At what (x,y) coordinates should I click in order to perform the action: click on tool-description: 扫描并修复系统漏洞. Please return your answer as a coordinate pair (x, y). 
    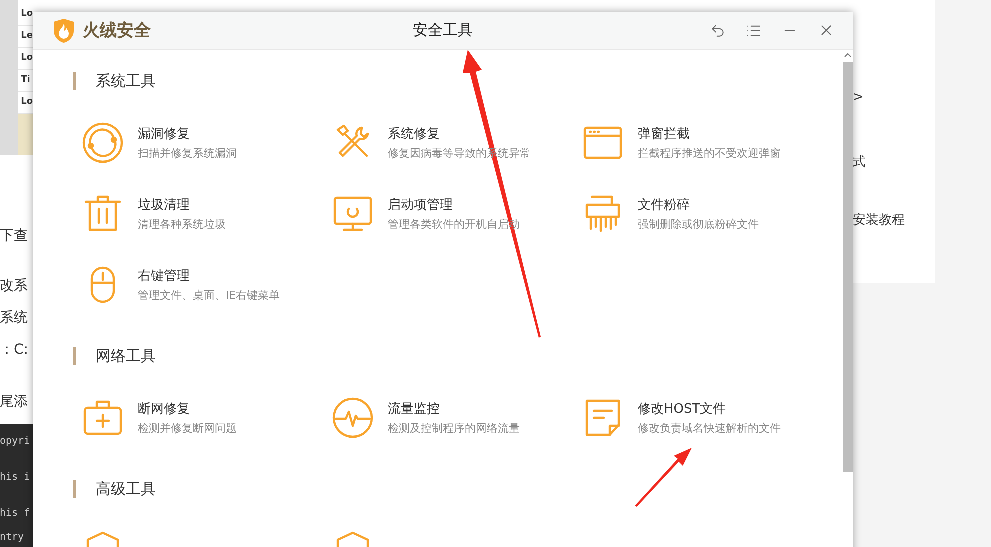
    Looking at the image, I should click on (187, 153).